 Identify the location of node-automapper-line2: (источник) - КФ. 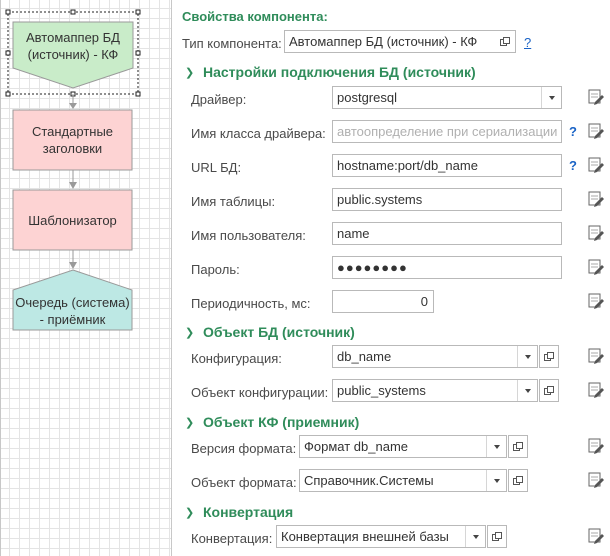
(73, 54).